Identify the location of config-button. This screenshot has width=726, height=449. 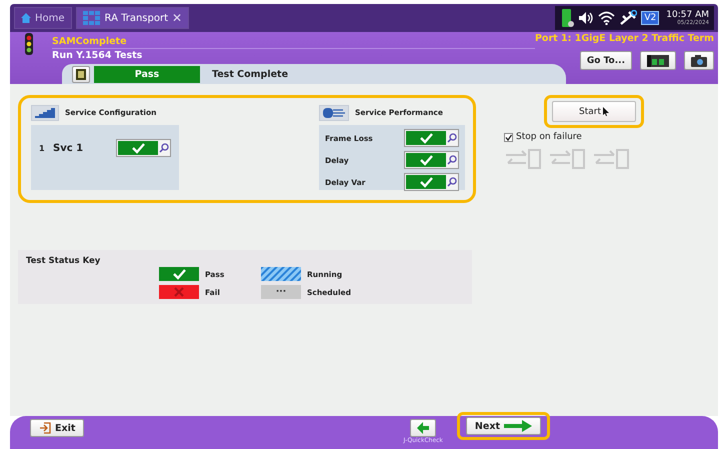
(45, 112).